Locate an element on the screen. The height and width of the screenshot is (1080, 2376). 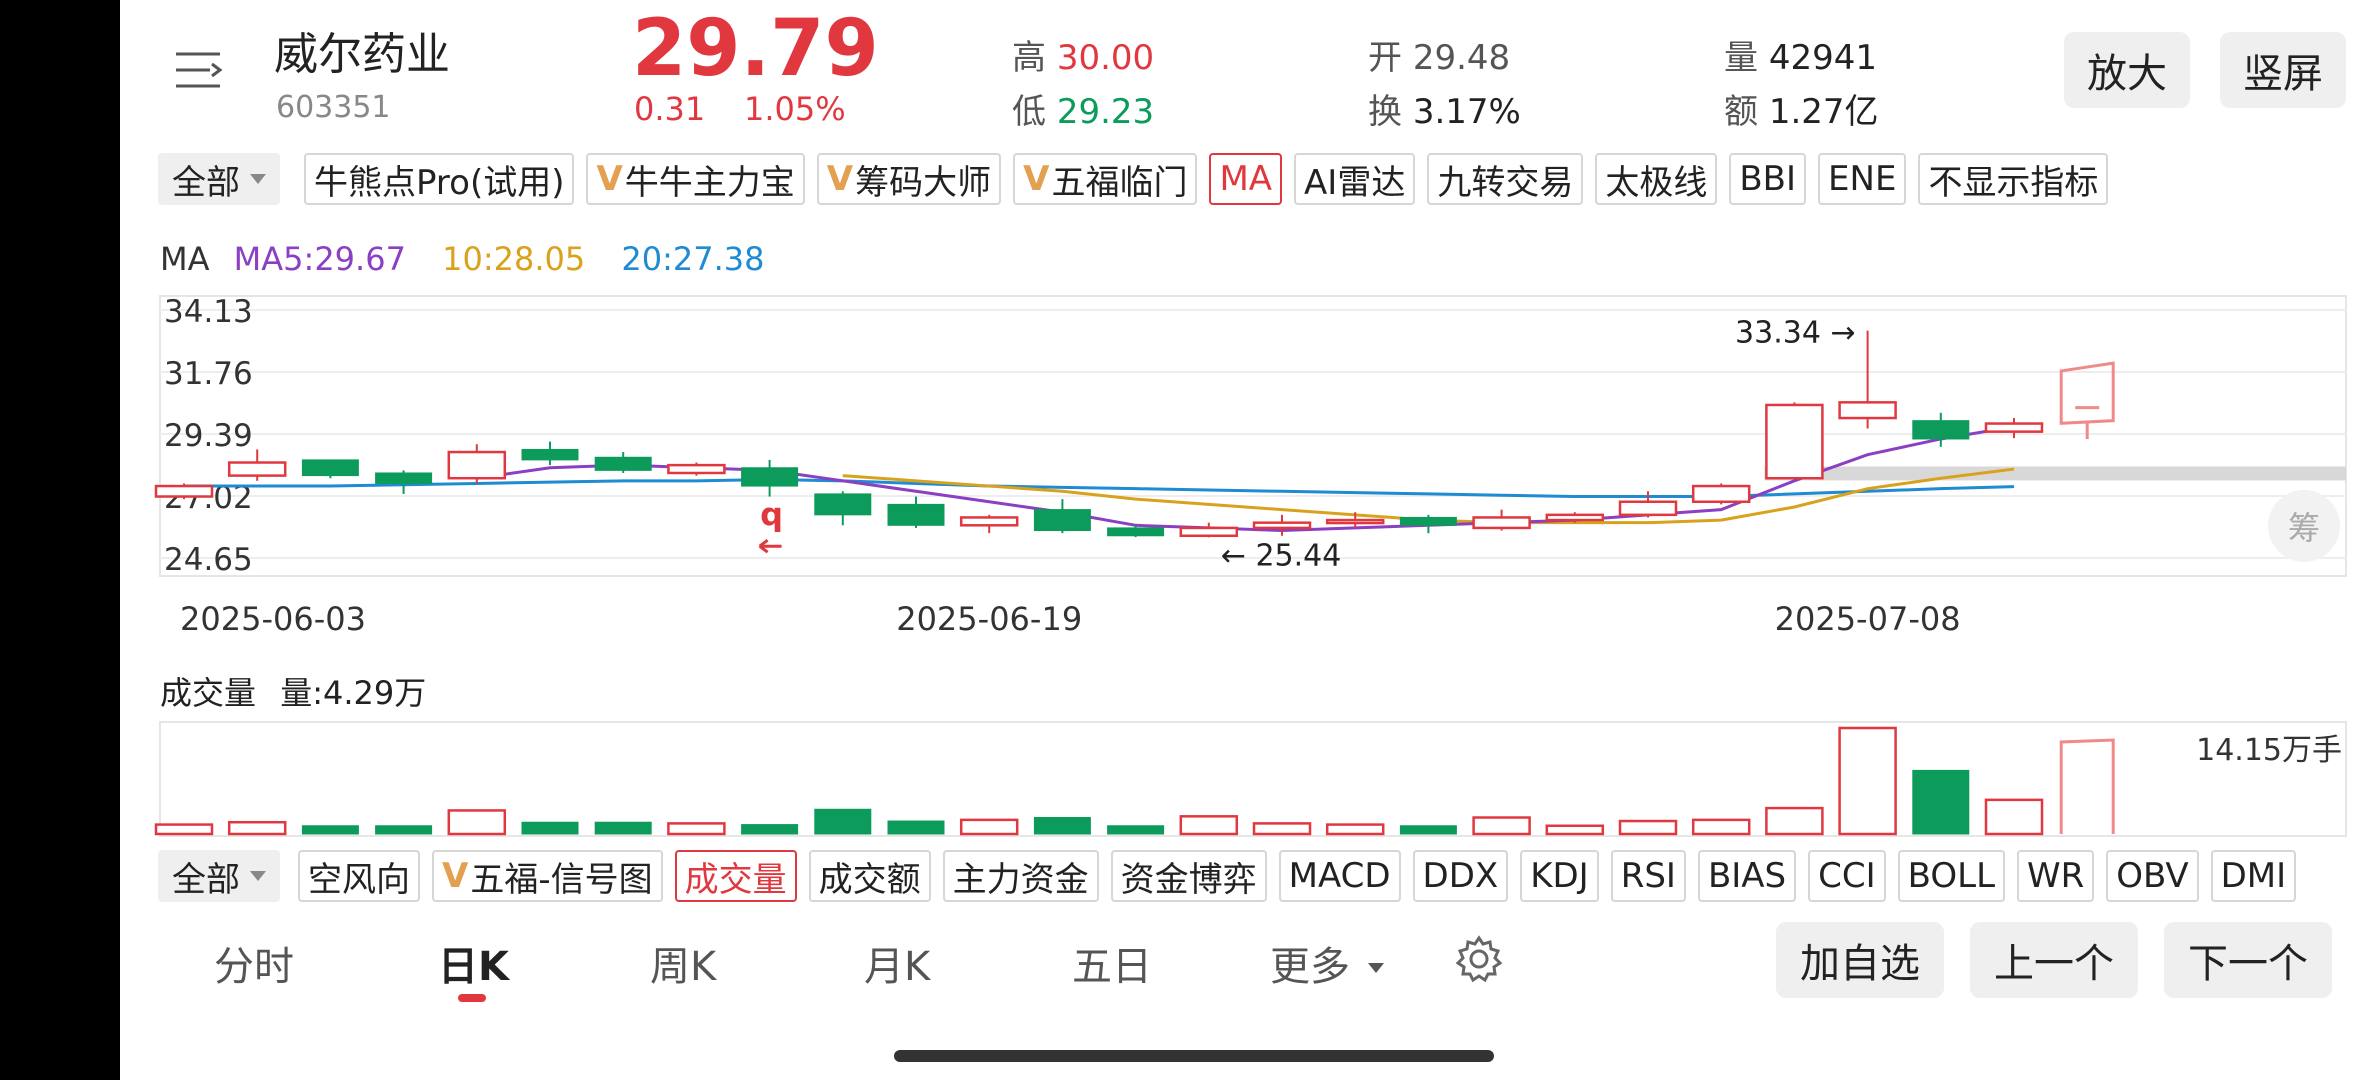
sub-indicator-tab-9: RSI is located at coordinates (1648, 876).